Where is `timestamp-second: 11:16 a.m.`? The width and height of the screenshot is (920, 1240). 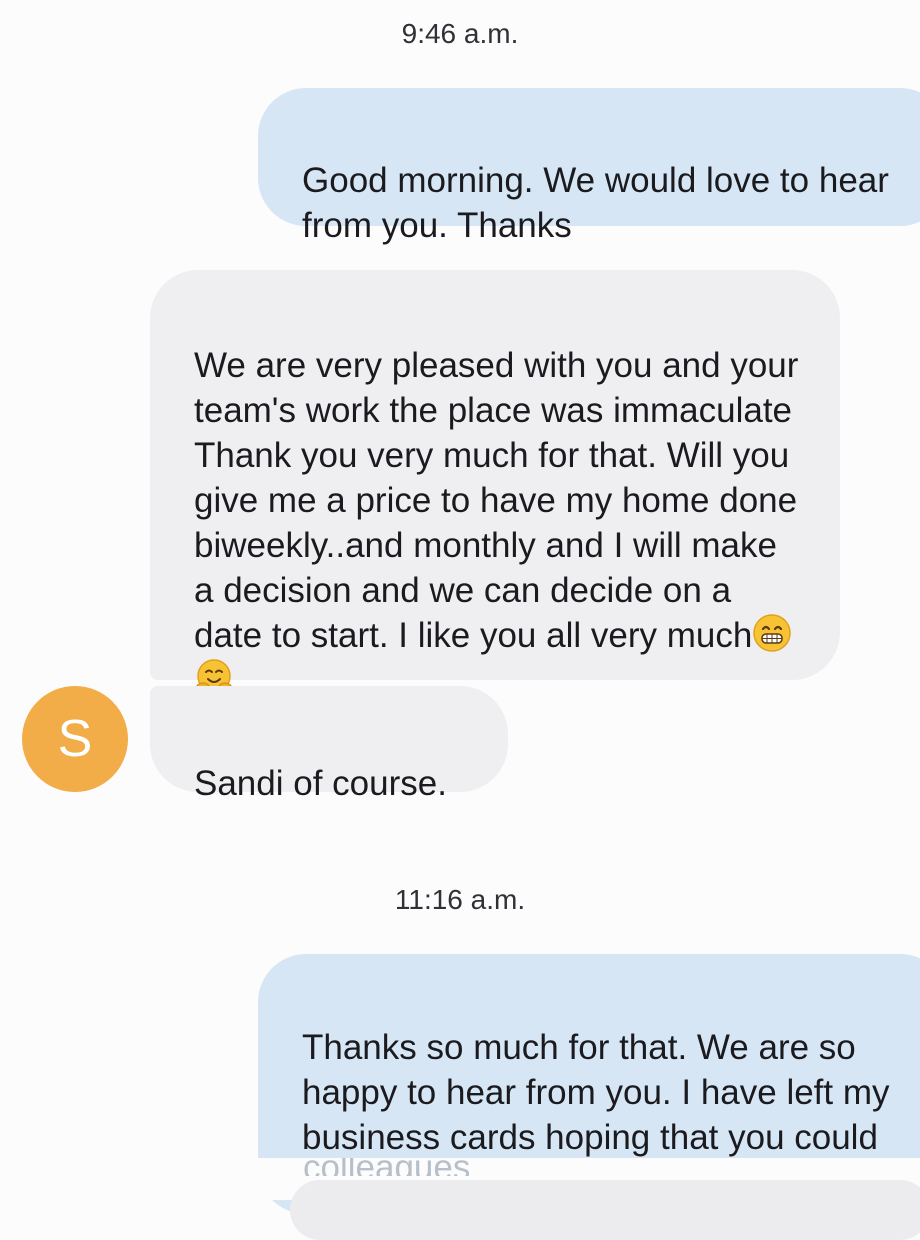 timestamp-second: 11:16 a.m. is located at coordinates (460, 899).